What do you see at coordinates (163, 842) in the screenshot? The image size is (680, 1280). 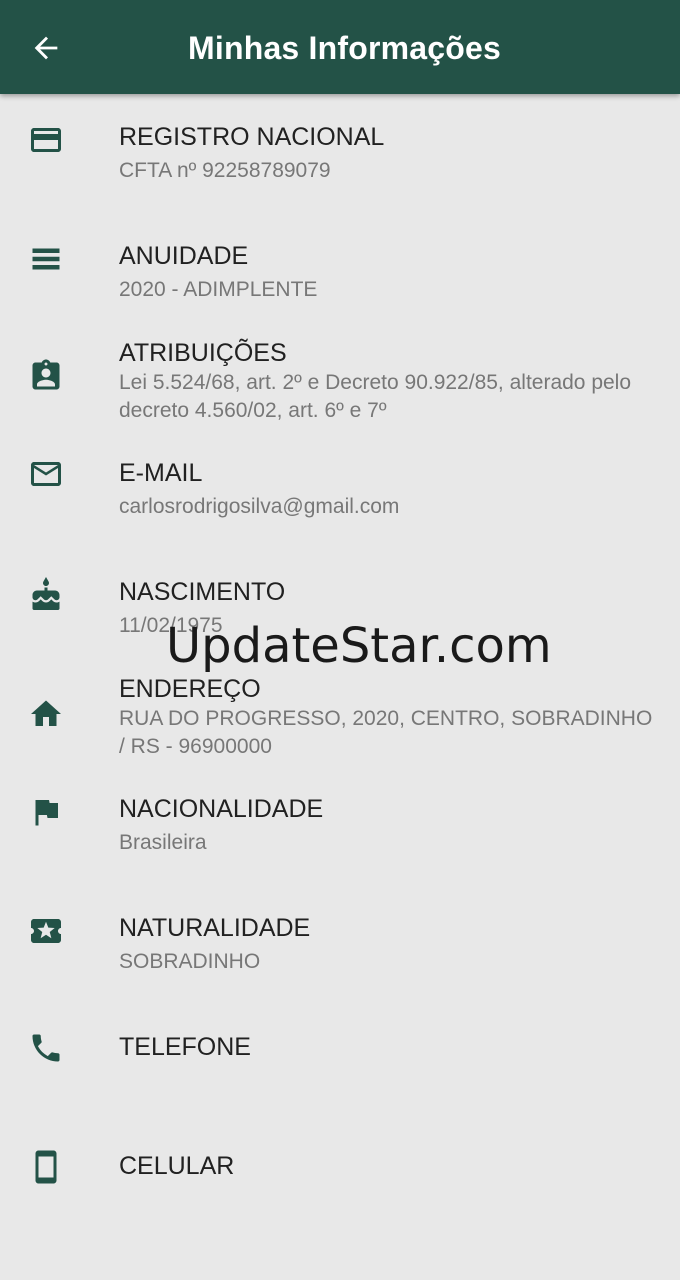 I see `item-value: Brasileira` at bounding box center [163, 842].